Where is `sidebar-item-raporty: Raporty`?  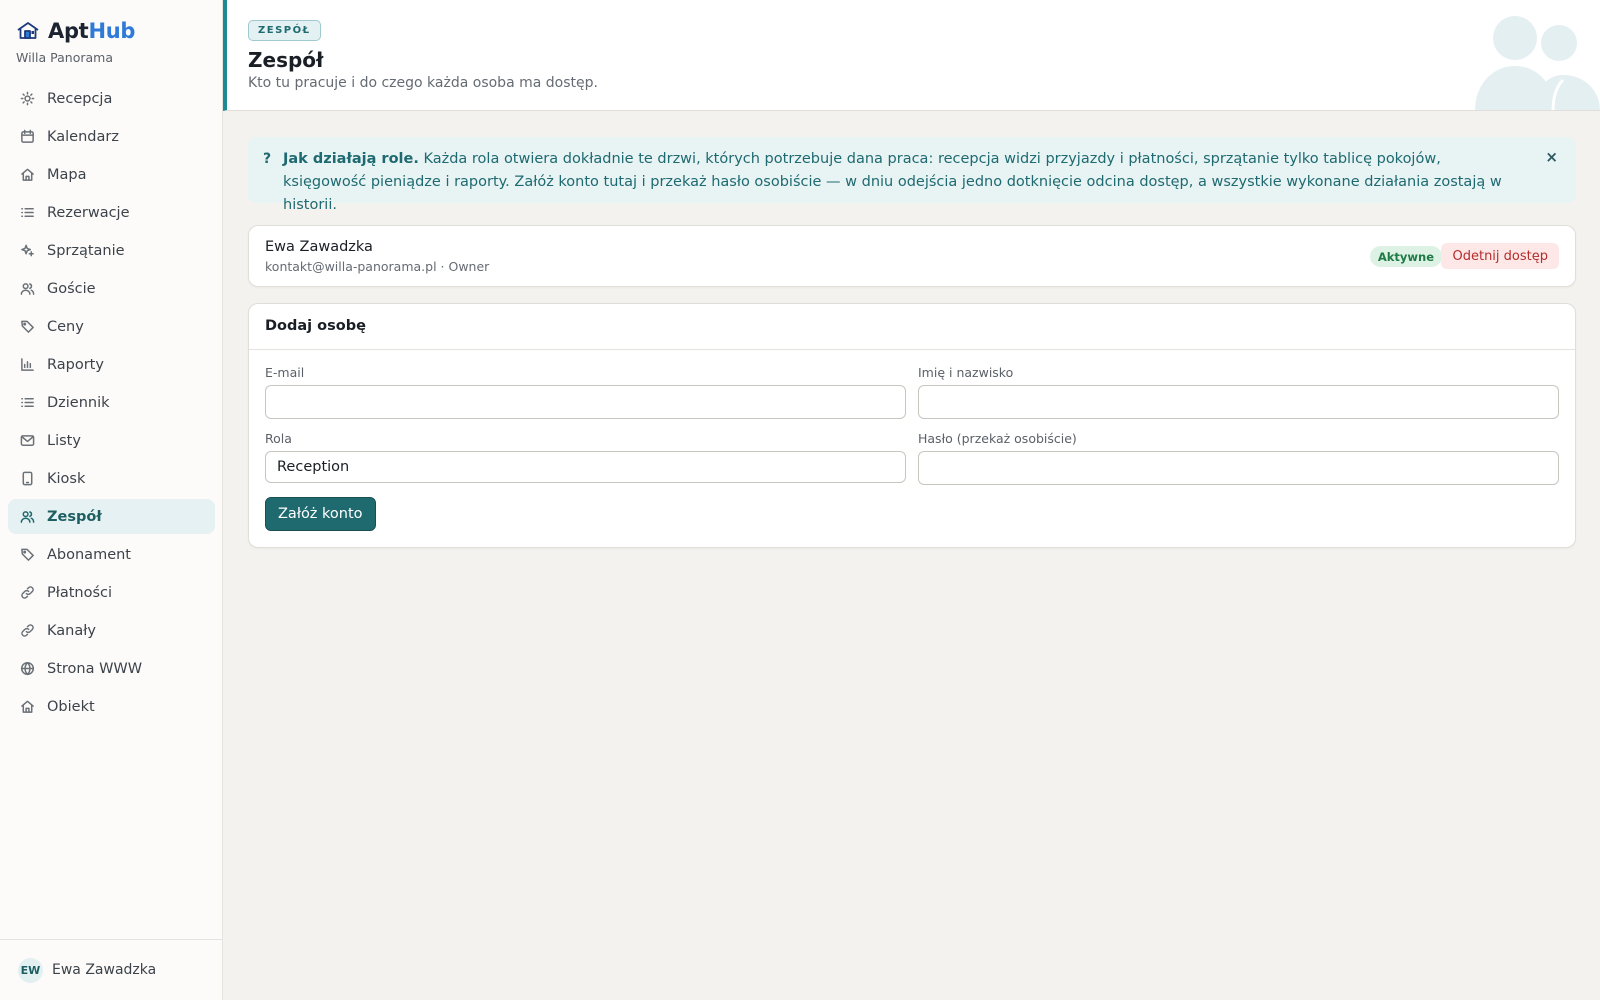 sidebar-item-raporty: Raporty is located at coordinates (111, 364).